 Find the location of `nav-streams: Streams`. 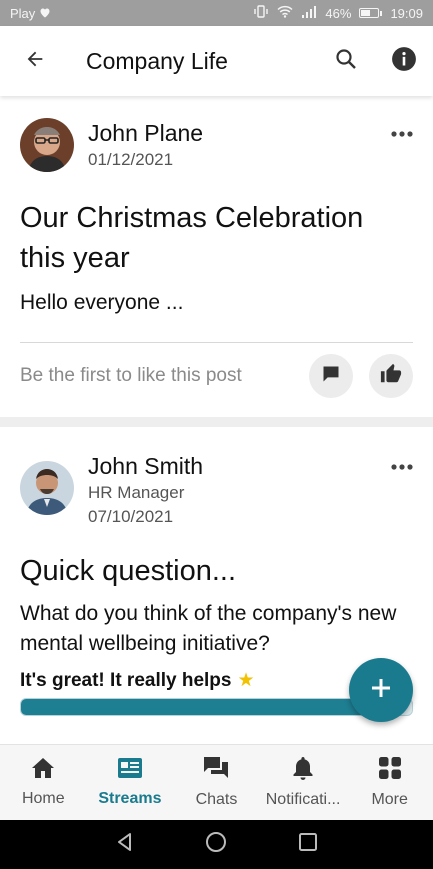

nav-streams: Streams is located at coordinates (130, 782).